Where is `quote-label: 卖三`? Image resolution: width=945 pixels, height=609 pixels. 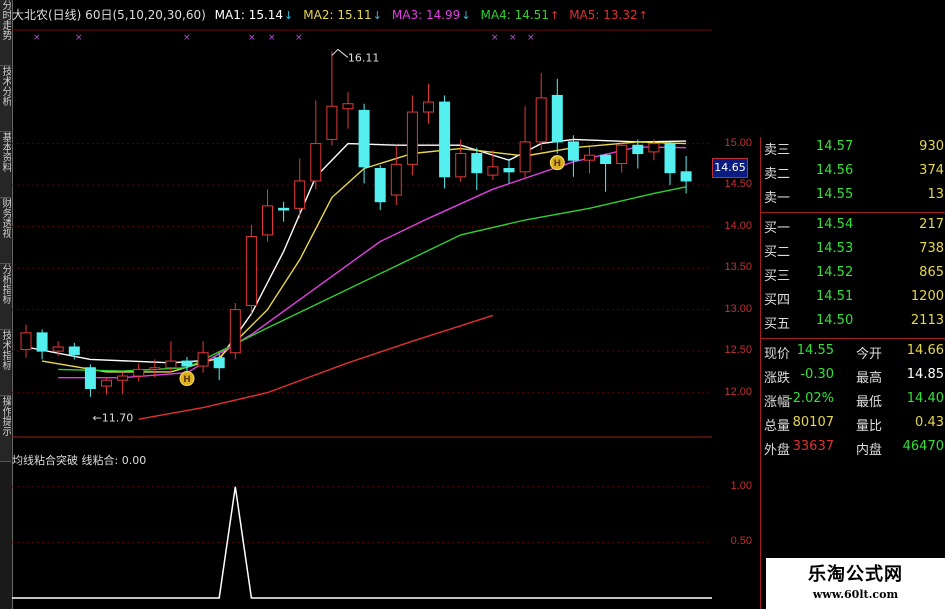 quote-label: 卖三 is located at coordinates (777, 150).